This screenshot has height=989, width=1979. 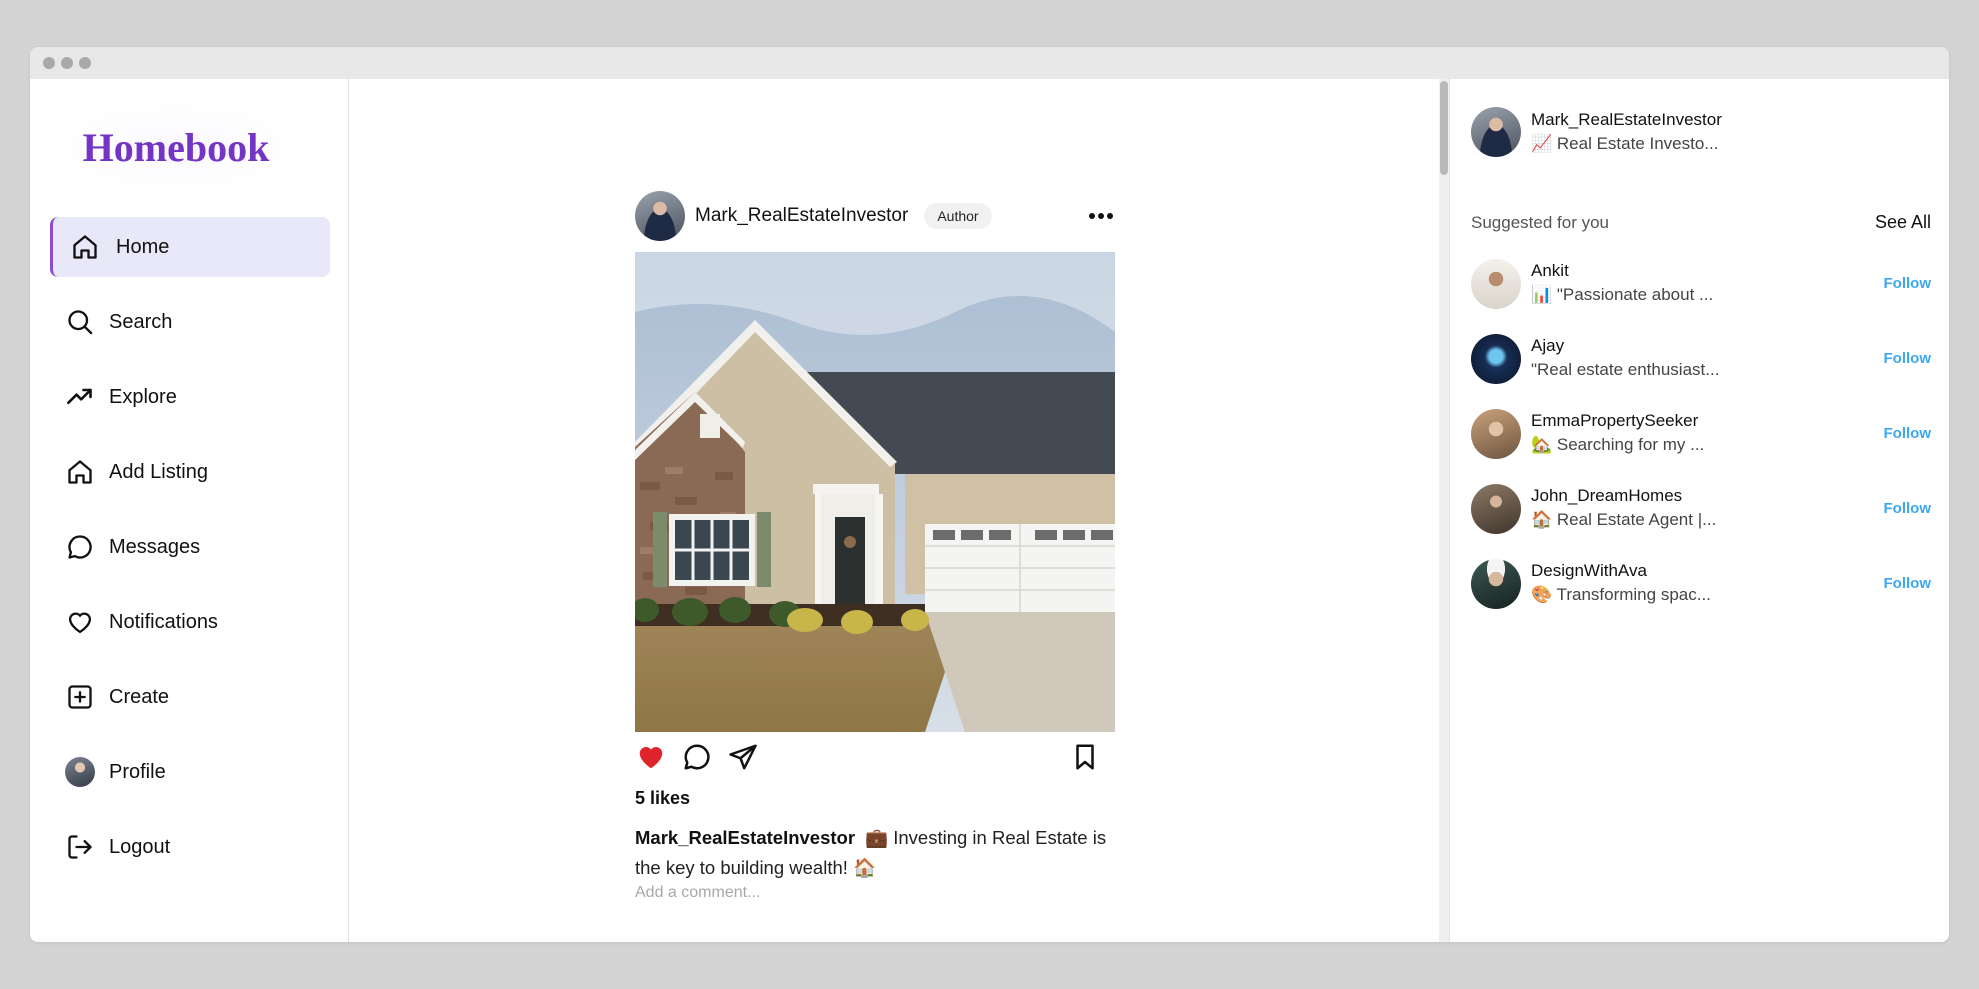 What do you see at coordinates (163, 621) in the screenshot?
I see `sidebar-item-label: Notifications` at bounding box center [163, 621].